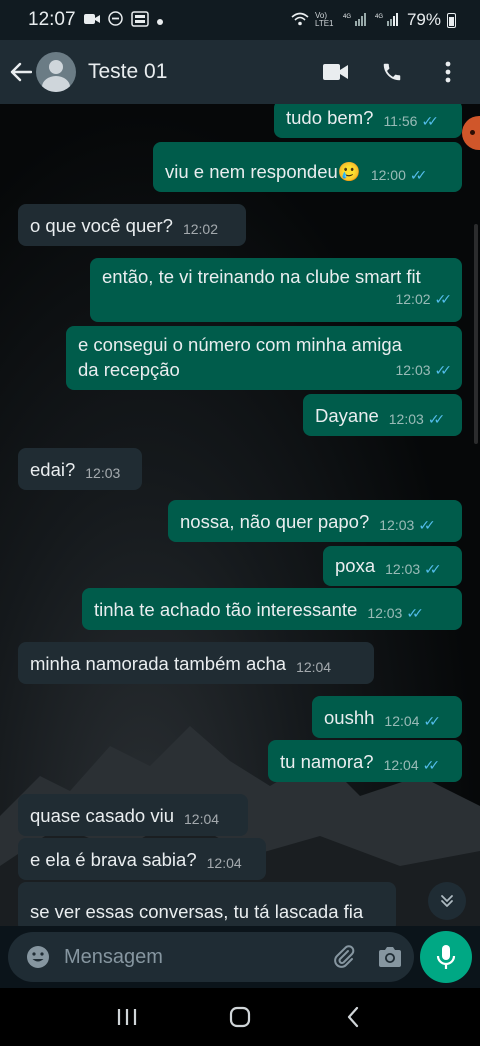  Describe the element at coordinates (347, 415) in the screenshot. I see `message-text: Dayane` at that location.